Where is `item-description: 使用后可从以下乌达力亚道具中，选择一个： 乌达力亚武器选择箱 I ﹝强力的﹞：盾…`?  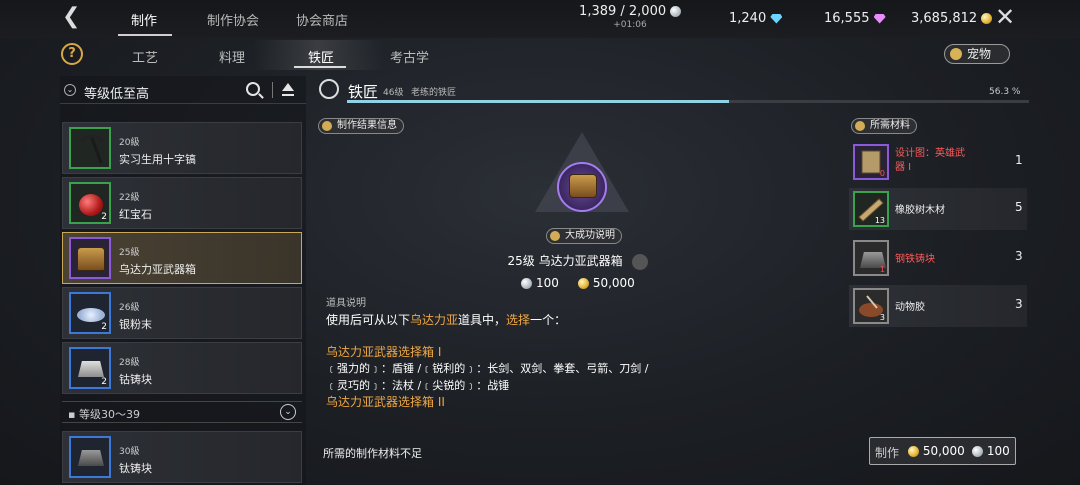 item-description: 使用后可从以下乌达力亚道具中，选择一个： 乌达力亚武器选择箱 I ﹝强力的﹞：盾… is located at coordinates (487, 361).